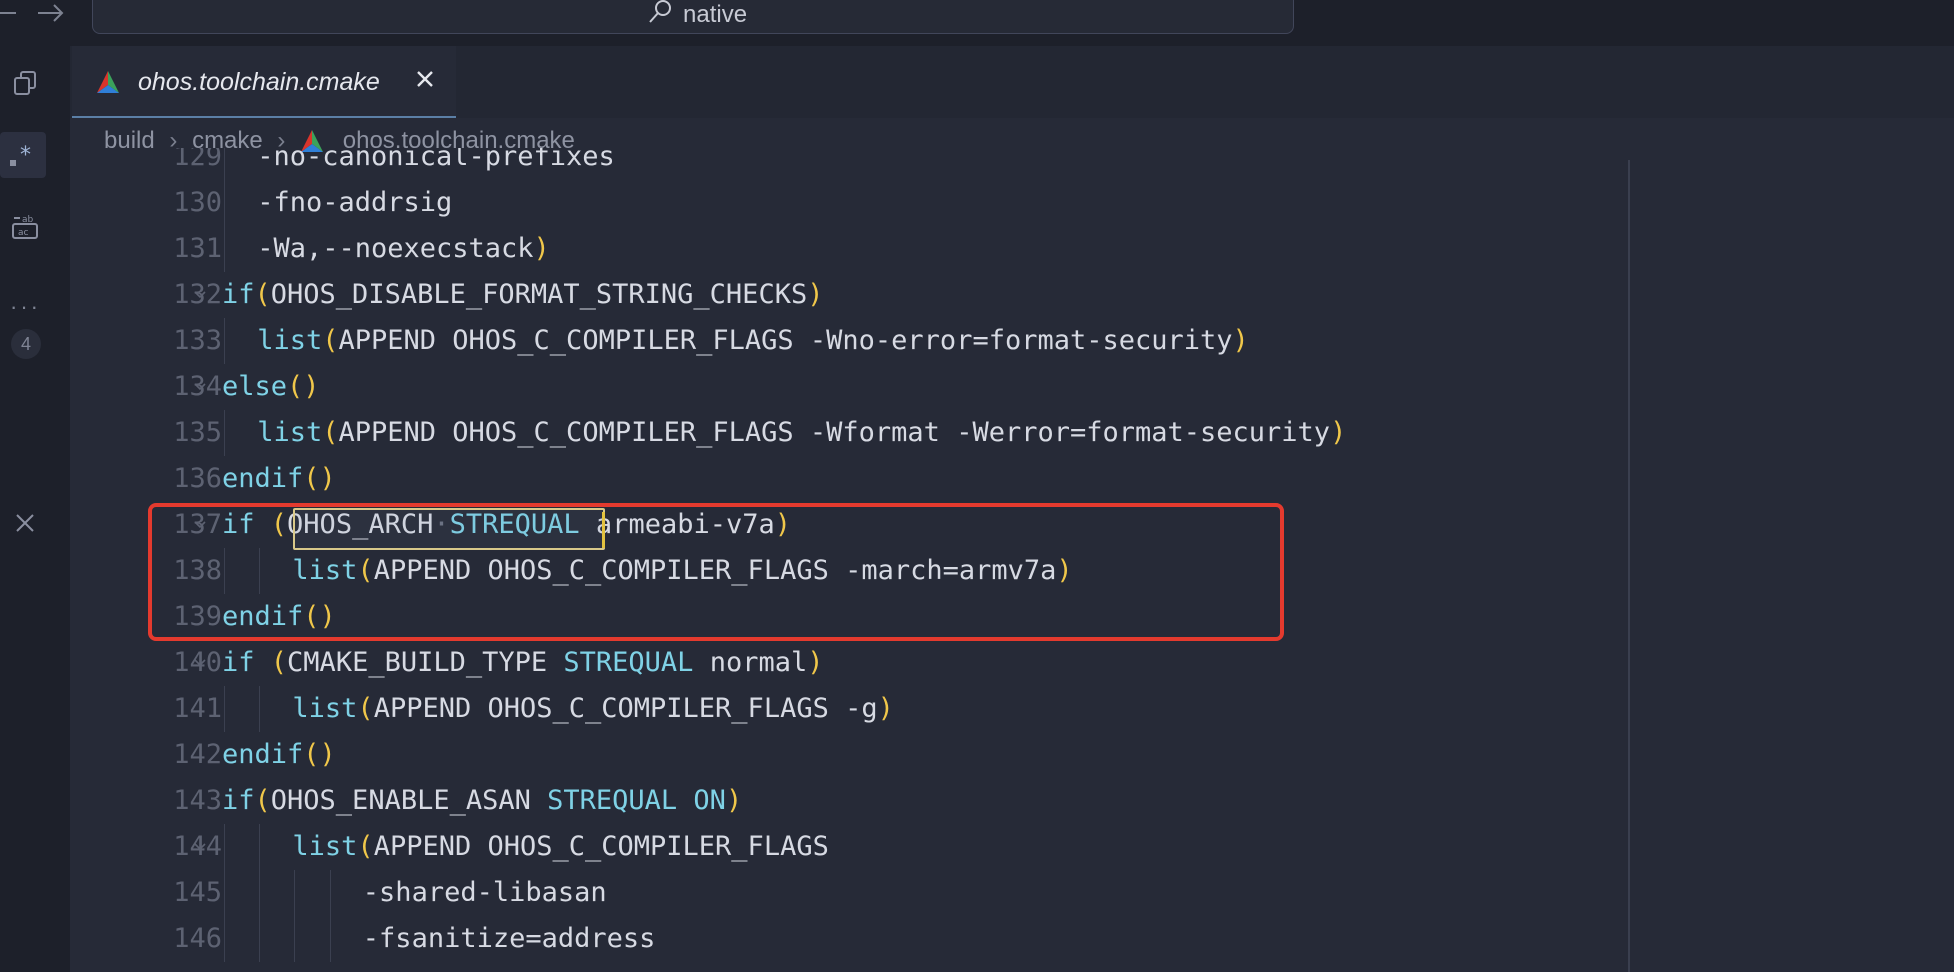 The width and height of the screenshot is (1954, 972). What do you see at coordinates (279, 479) in the screenshot?
I see `code-text: endif()` at bounding box center [279, 479].